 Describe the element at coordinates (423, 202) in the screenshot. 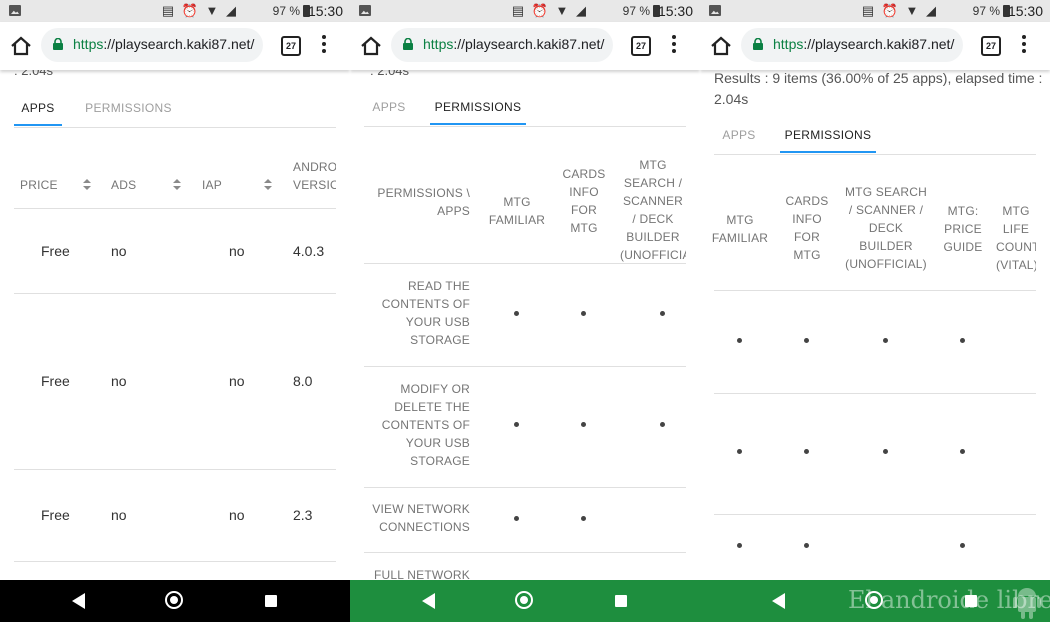

I see `header-permissions-apps: PERMISSIONS \ APPS` at that location.